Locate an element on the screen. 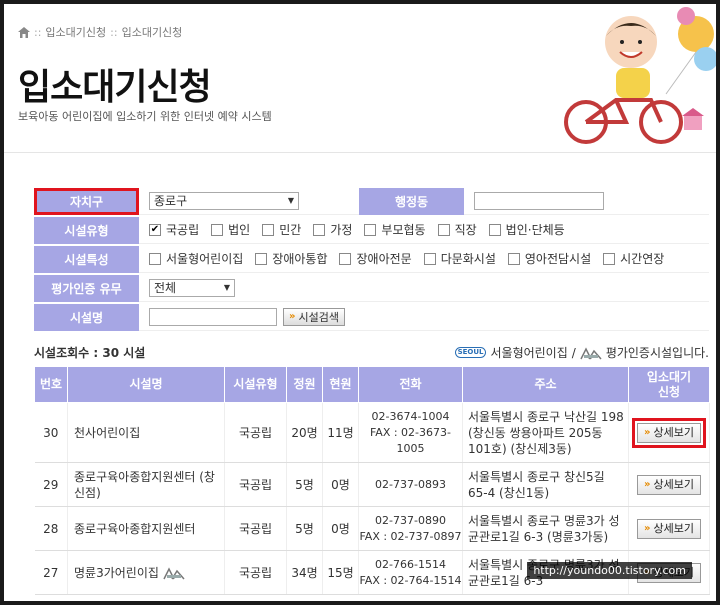 Image resolution: width=720 pixels, height=605 pixels. search-row-facility-type: 시설유형 ✔ 국공립 법인 민간 가정 부모협동 직장 법인·단체등 is located at coordinates (371, 230).